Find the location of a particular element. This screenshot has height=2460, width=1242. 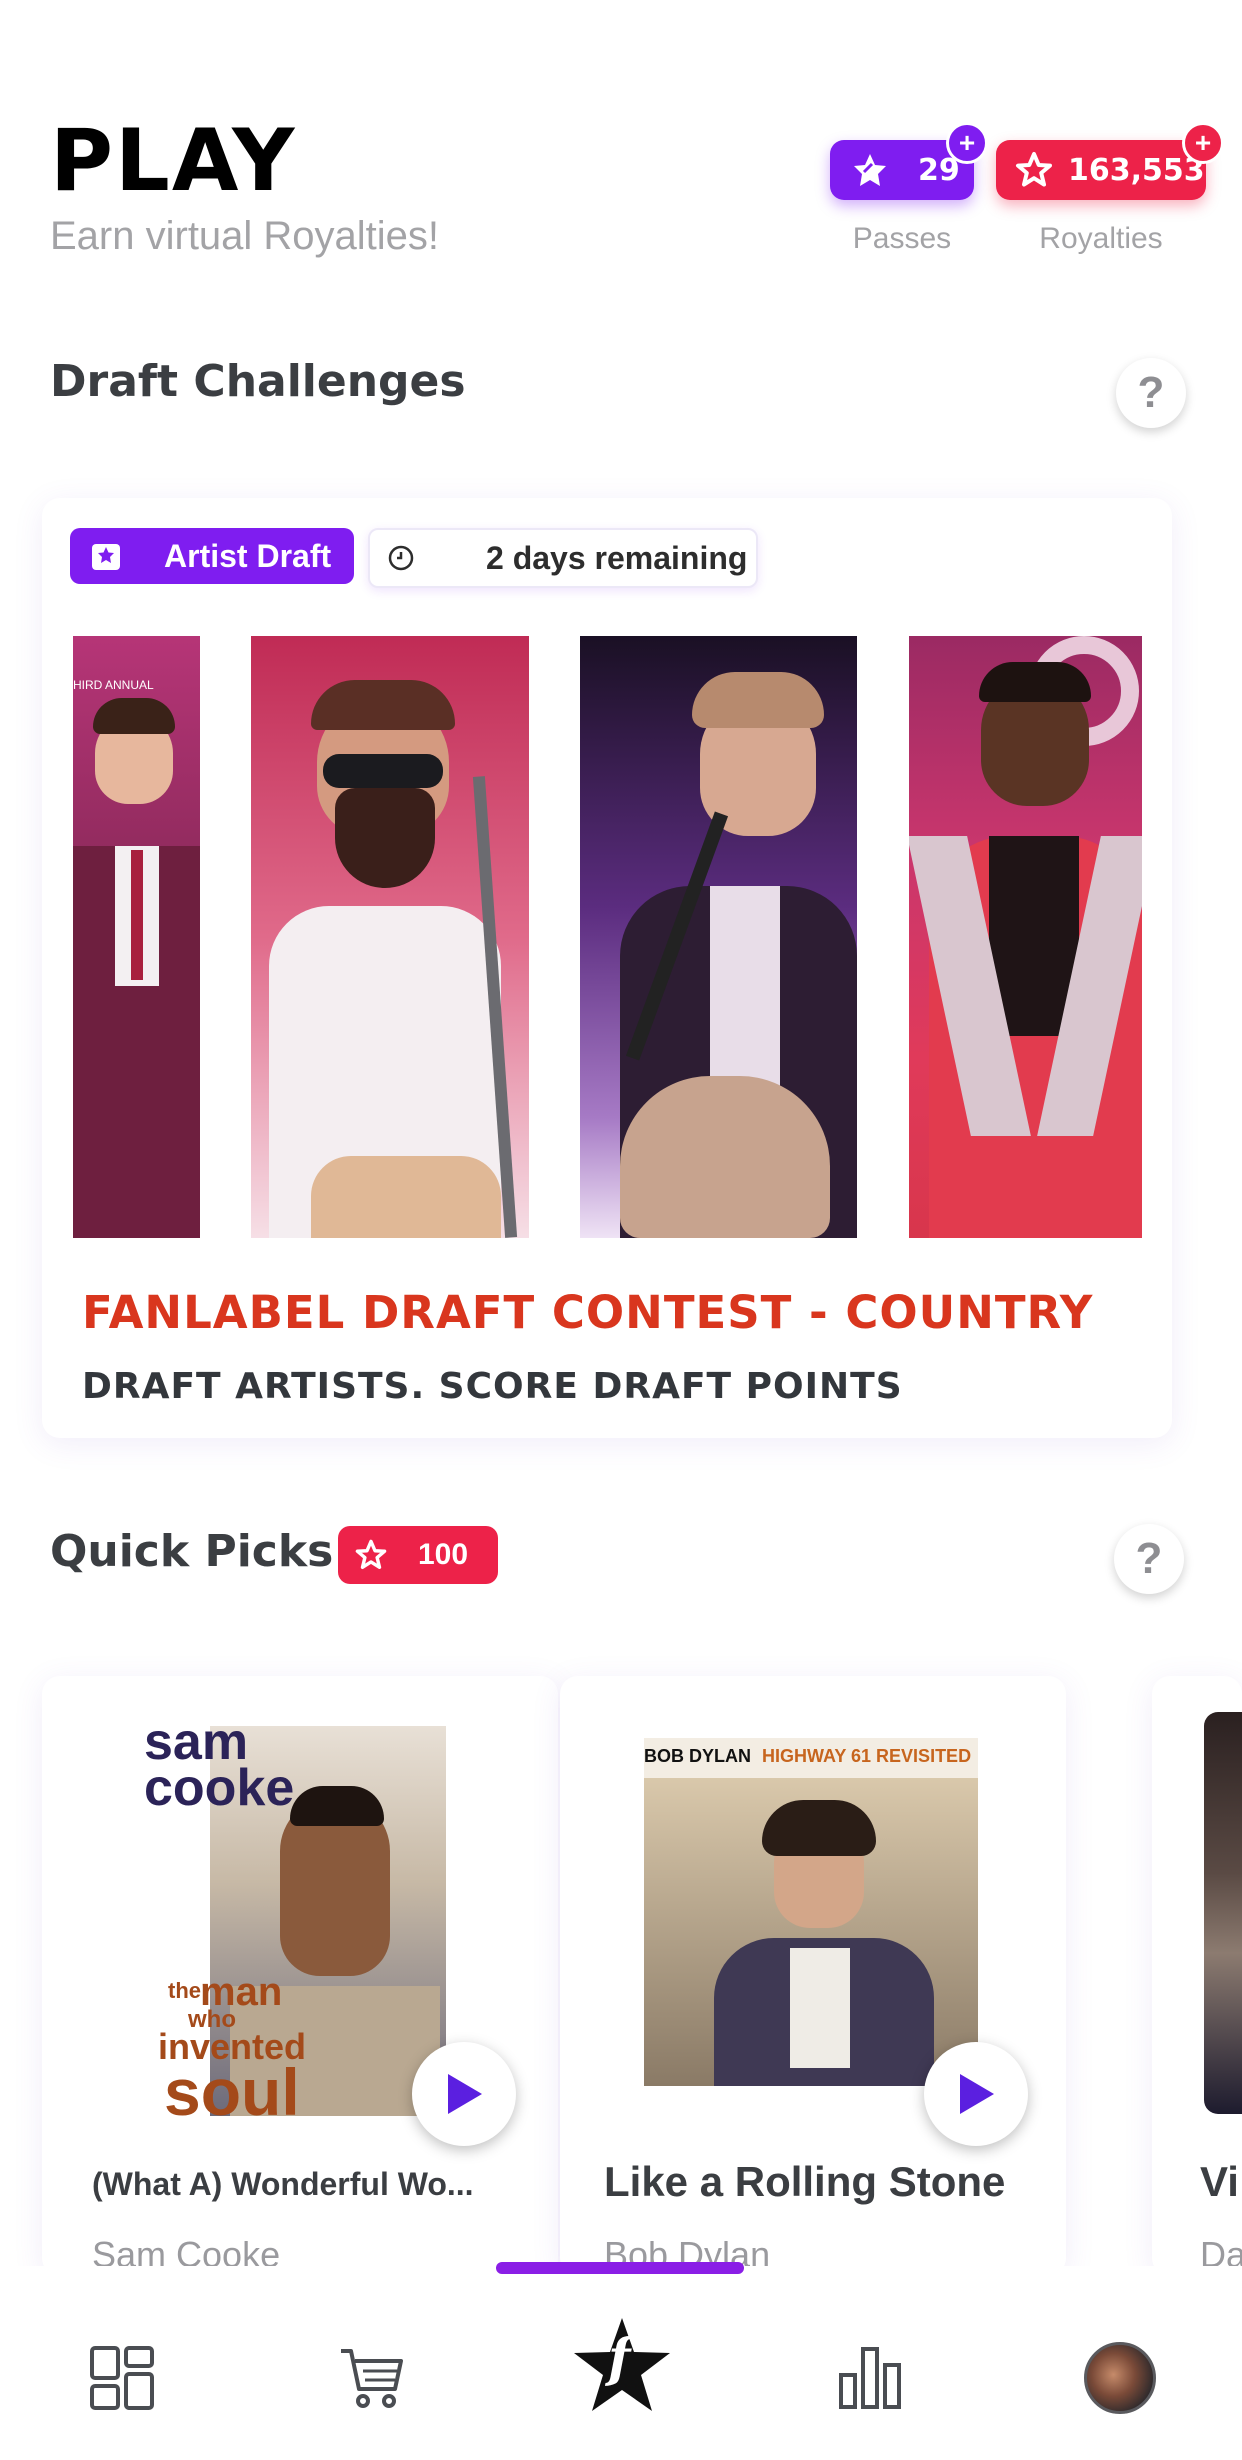

cover-artist: BOB DYLAN is located at coordinates (697, 1756).